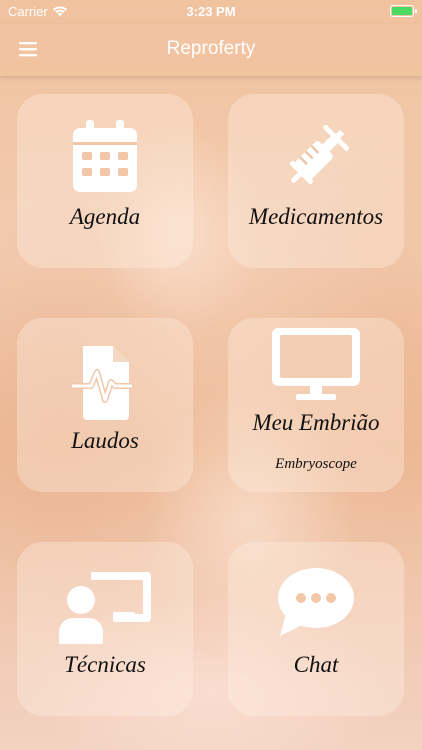  What do you see at coordinates (316, 422) in the screenshot?
I see `meu-embriao-label: Meu Embrião` at bounding box center [316, 422].